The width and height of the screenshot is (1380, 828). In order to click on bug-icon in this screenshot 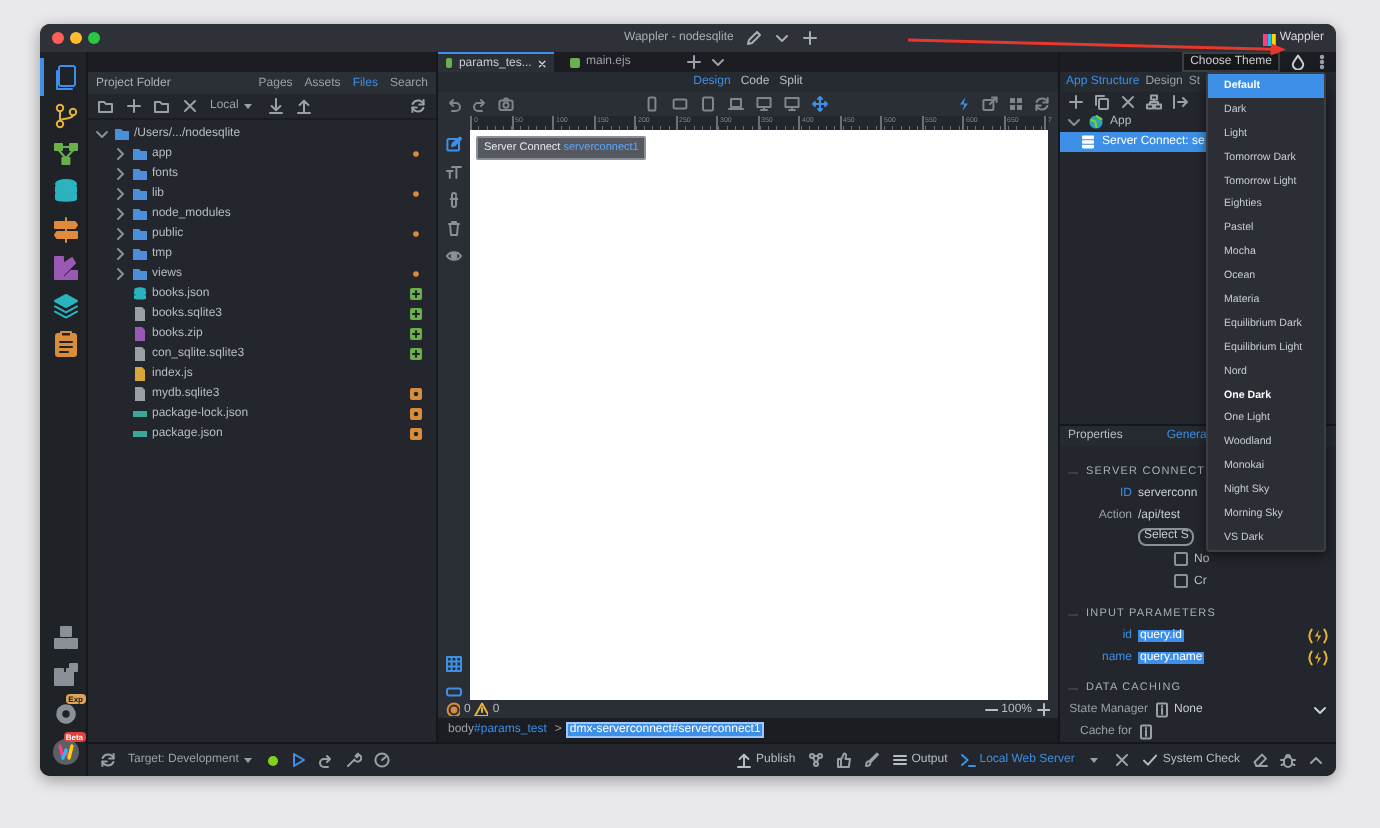, I will do `click(1288, 760)`.